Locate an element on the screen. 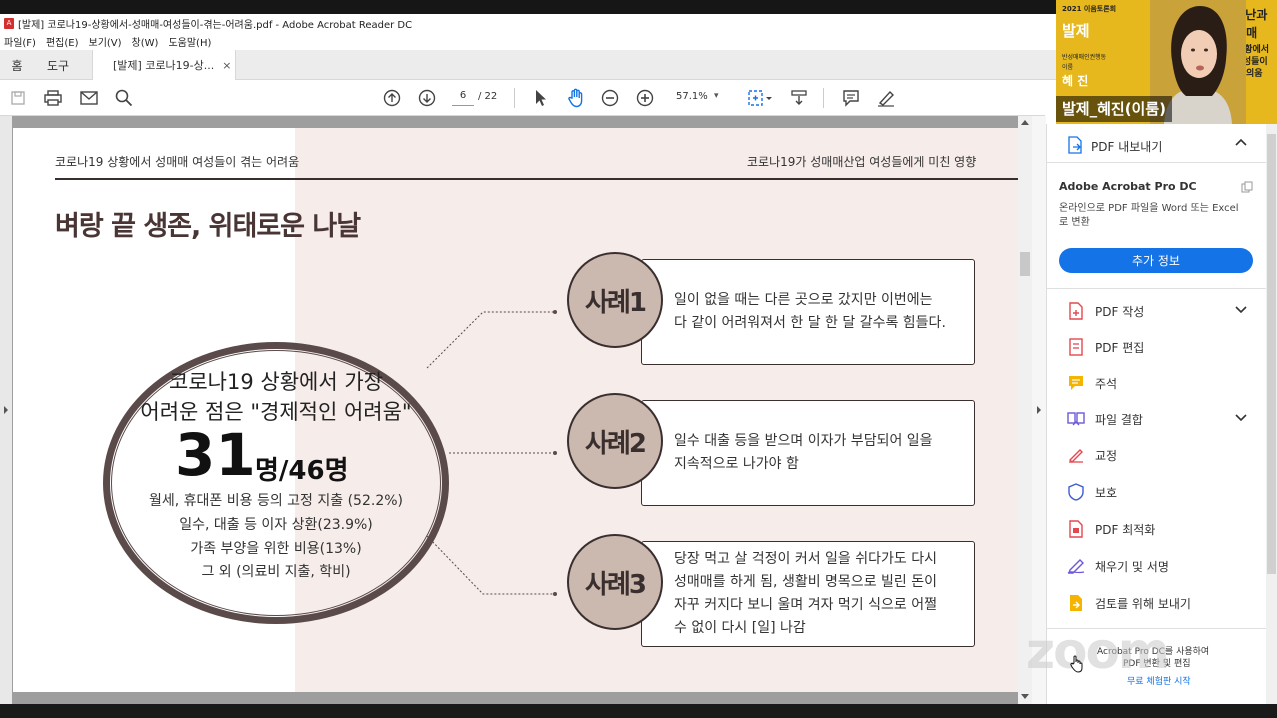  product-description: 온라인으로 PDF 파일을 Word 또는 Excel로 변환 is located at coordinates (1149, 215).